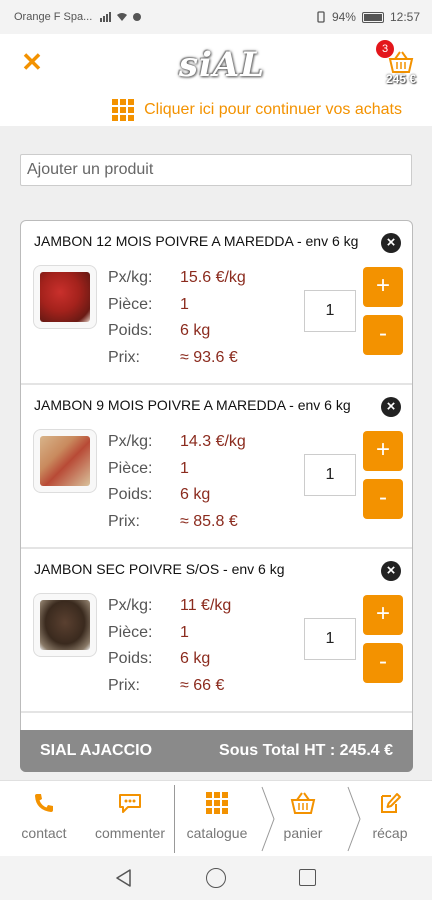 The image size is (432, 900). What do you see at coordinates (106, 17) in the screenshot?
I see `signal-icon` at bounding box center [106, 17].